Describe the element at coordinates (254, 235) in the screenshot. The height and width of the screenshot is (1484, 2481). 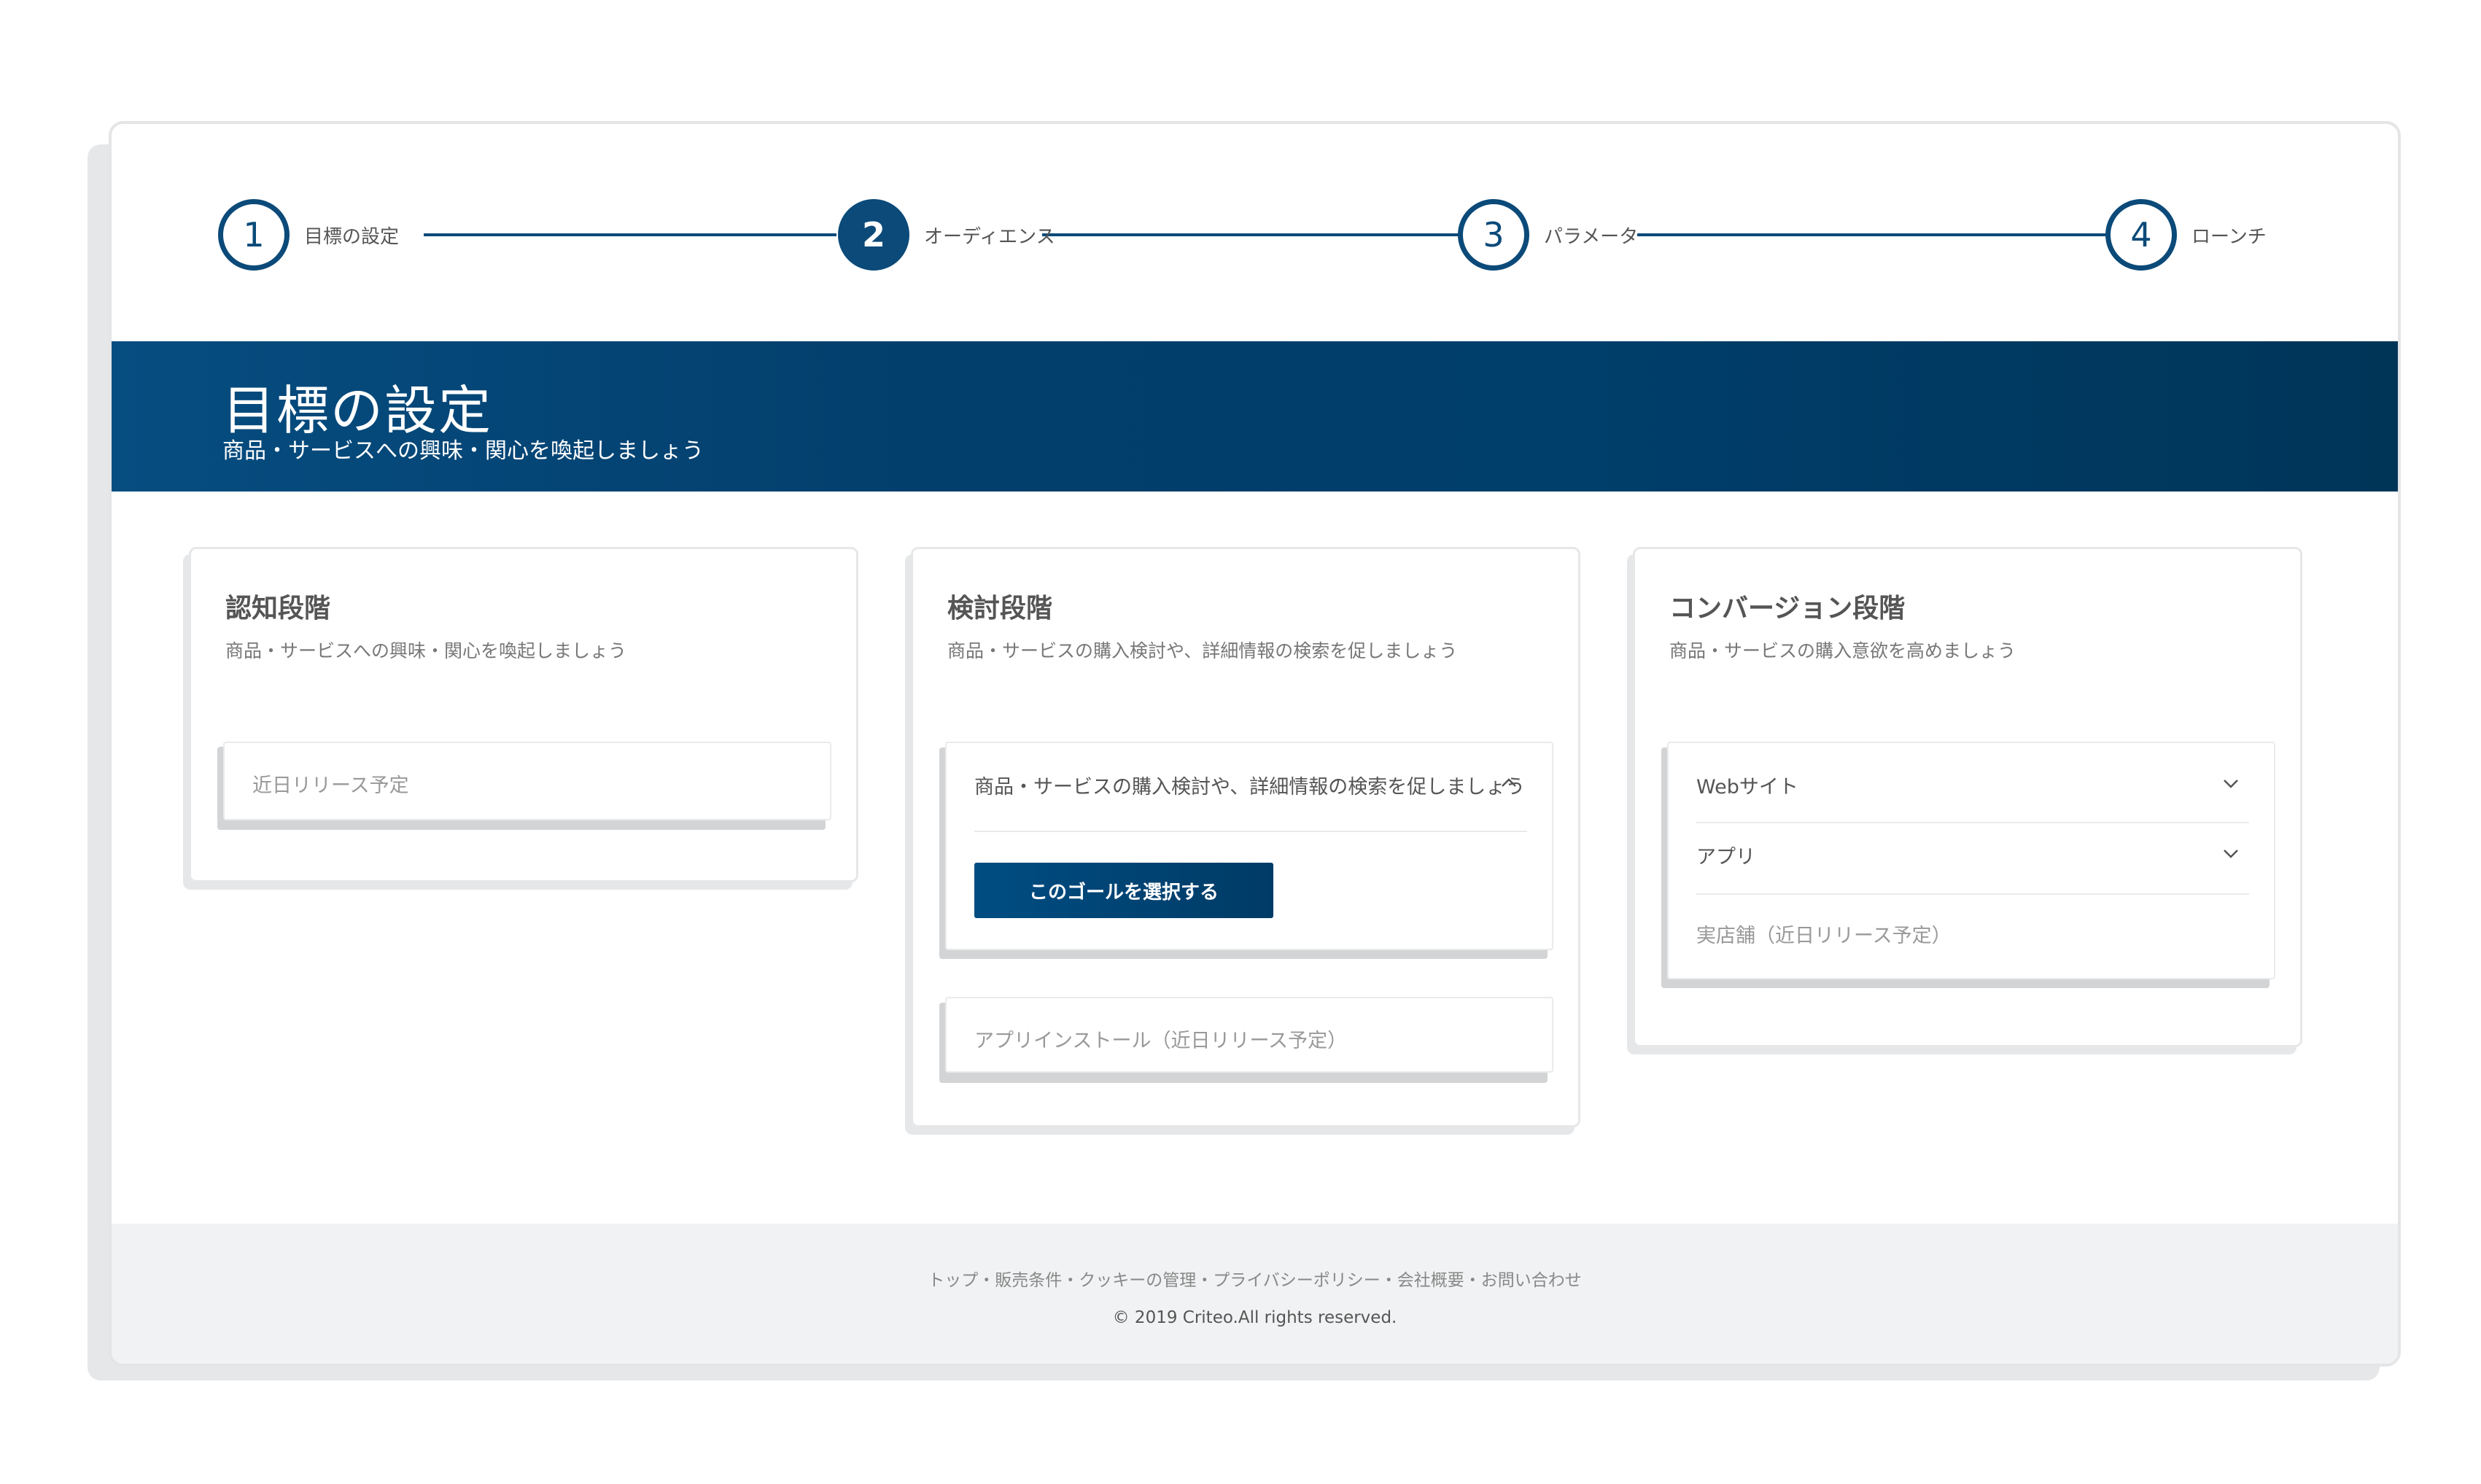
I see `step-number: 1` at that location.